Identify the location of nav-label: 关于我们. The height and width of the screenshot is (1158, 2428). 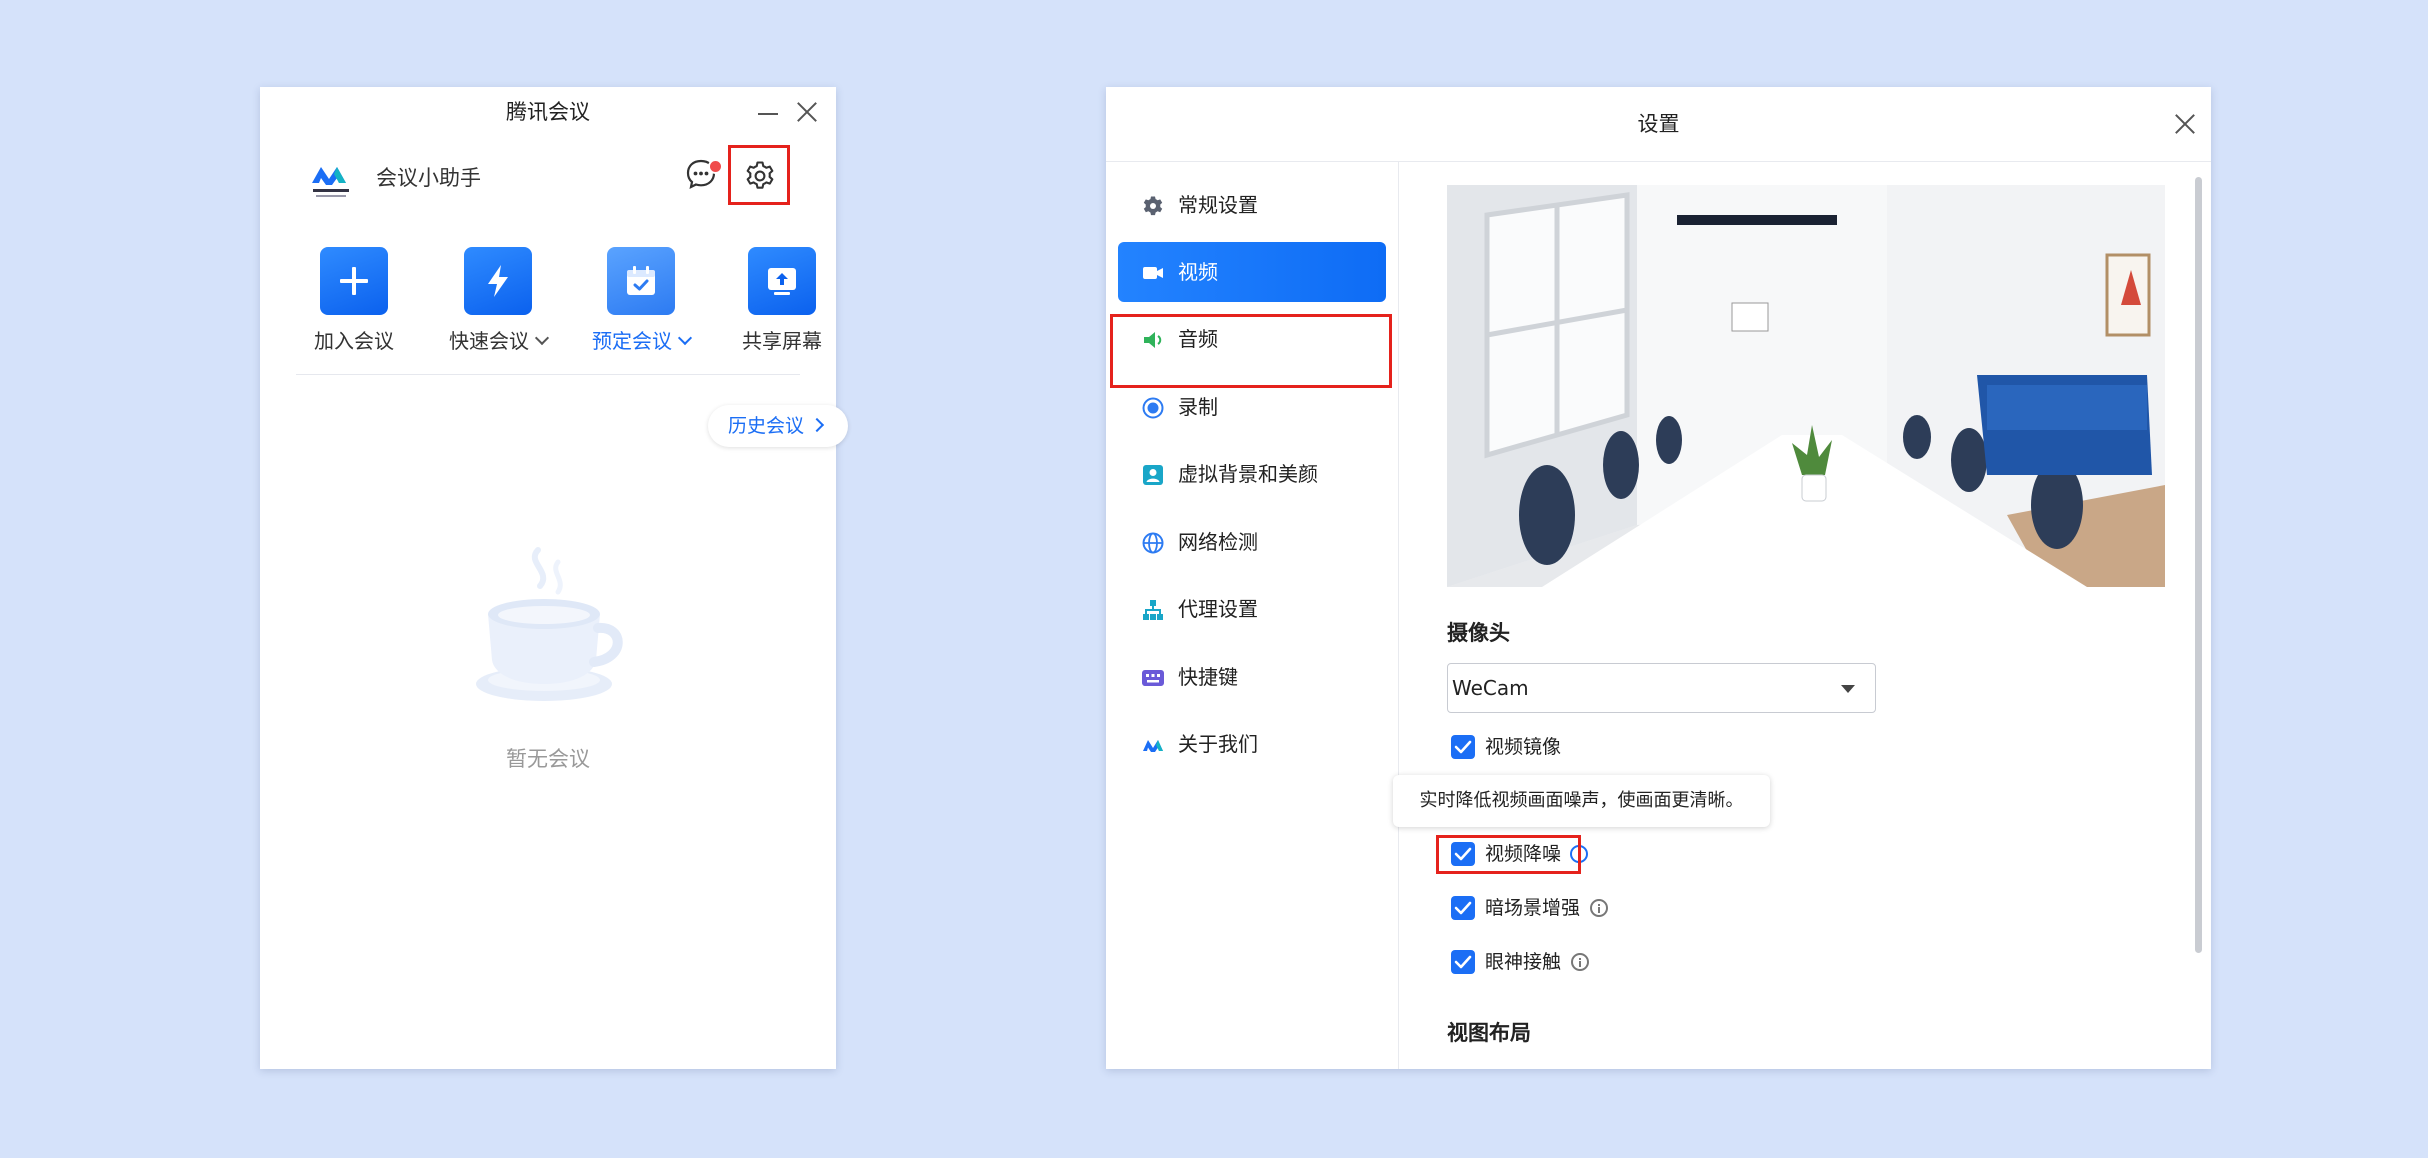
(1218, 744).